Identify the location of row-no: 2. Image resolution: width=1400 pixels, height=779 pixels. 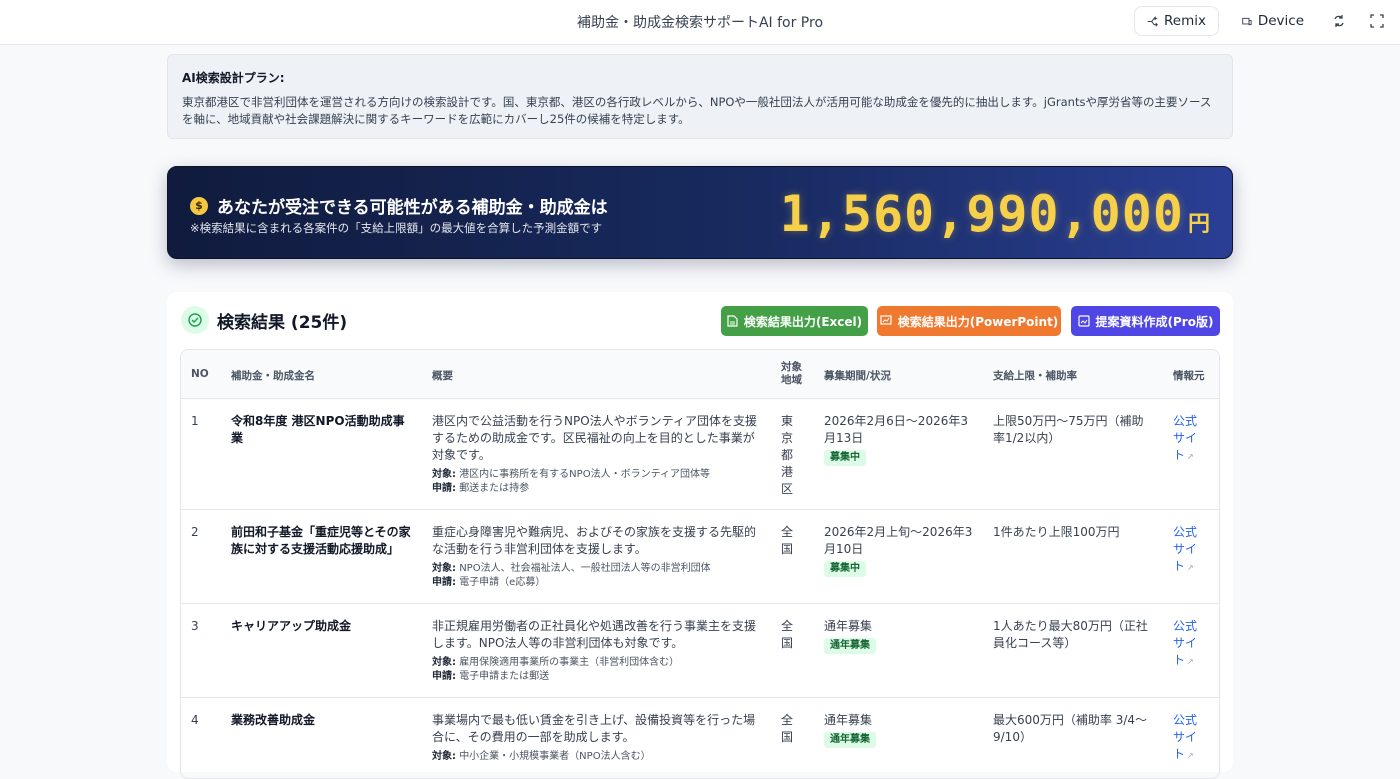
(195, 532).